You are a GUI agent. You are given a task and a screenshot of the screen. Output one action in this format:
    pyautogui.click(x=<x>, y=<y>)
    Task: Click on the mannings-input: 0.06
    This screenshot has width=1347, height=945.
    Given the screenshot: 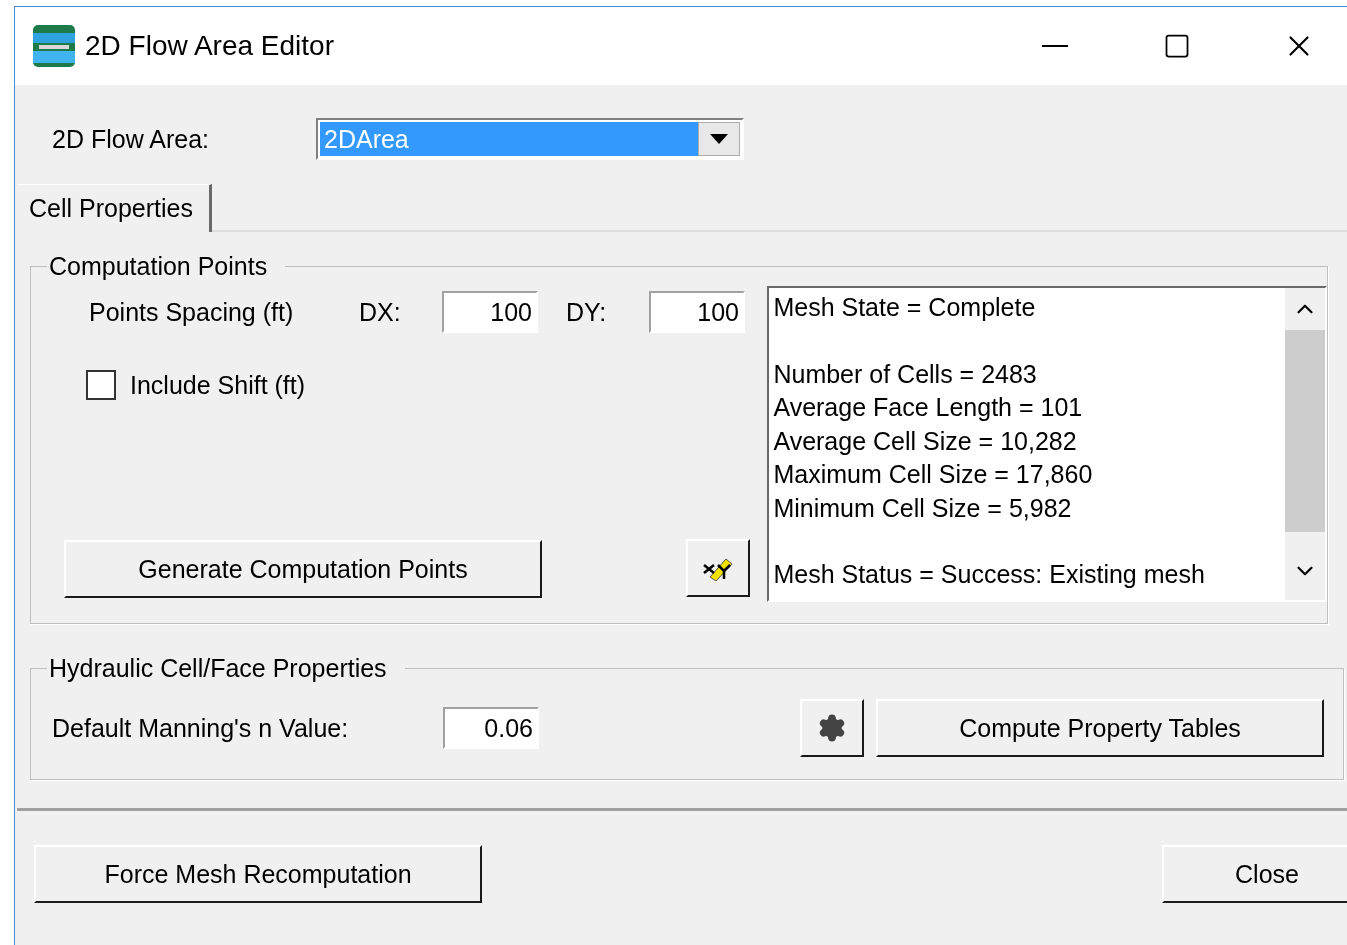 What is the action you would take?
    pyautogui.click(x=491, y=728)
    